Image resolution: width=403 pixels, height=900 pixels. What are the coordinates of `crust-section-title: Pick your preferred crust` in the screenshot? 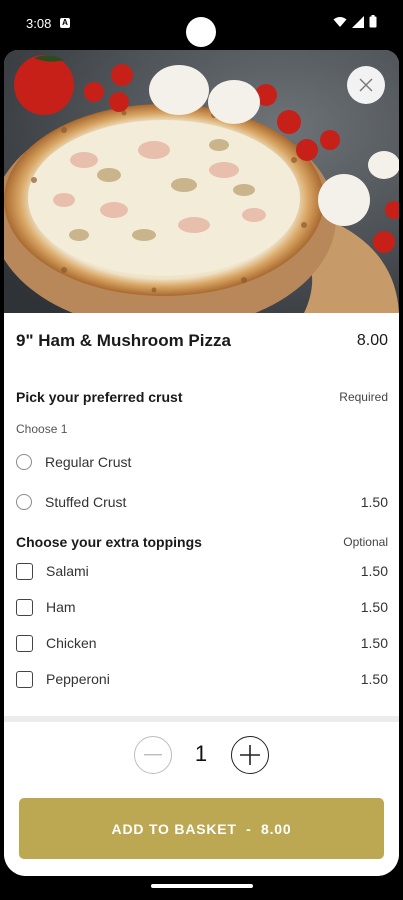 It's located at (99, 397).